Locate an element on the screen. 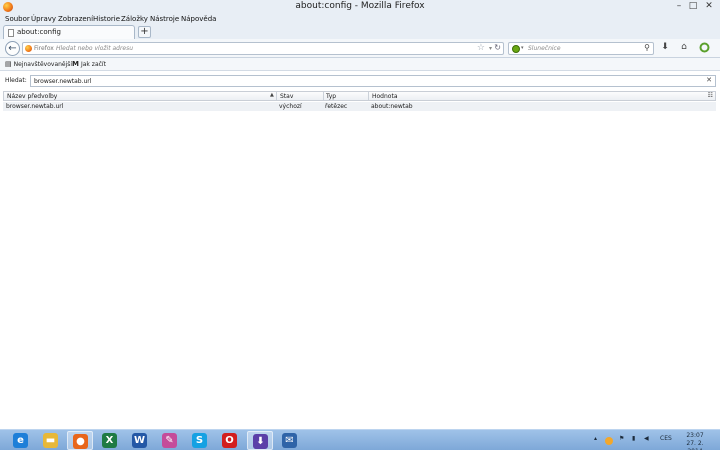  url-input: Hledat nebo vložit adresu is located at coordinates (94, 48).